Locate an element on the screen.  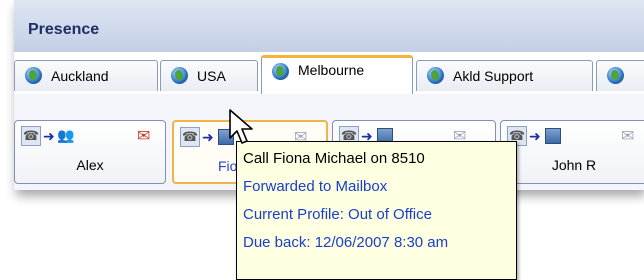
tab-melbourne: Melbourne is located at coordinates (337, 74).